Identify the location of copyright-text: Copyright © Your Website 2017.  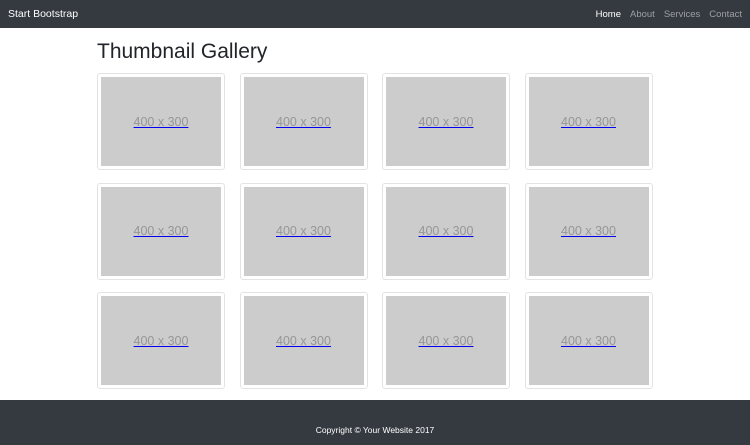
(375, 429).